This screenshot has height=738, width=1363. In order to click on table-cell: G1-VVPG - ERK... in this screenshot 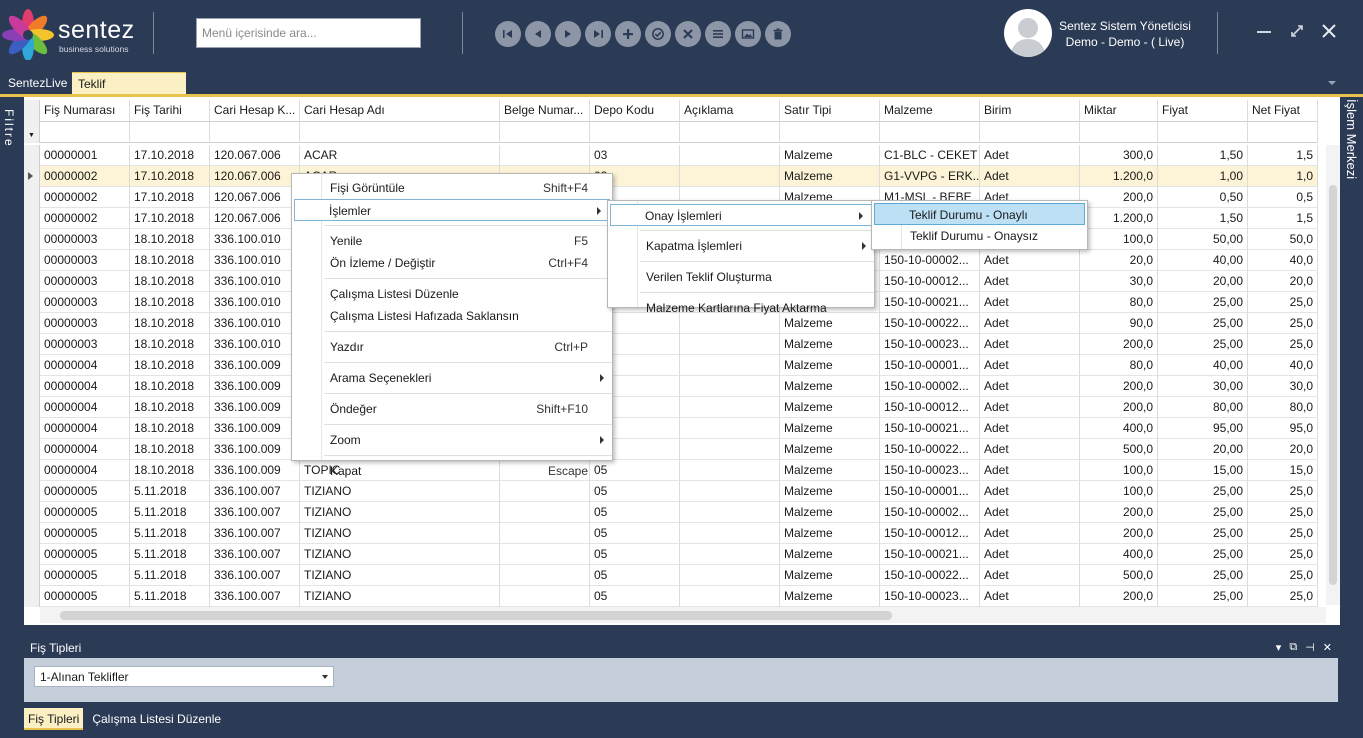, I will do `click(930, 176)`.